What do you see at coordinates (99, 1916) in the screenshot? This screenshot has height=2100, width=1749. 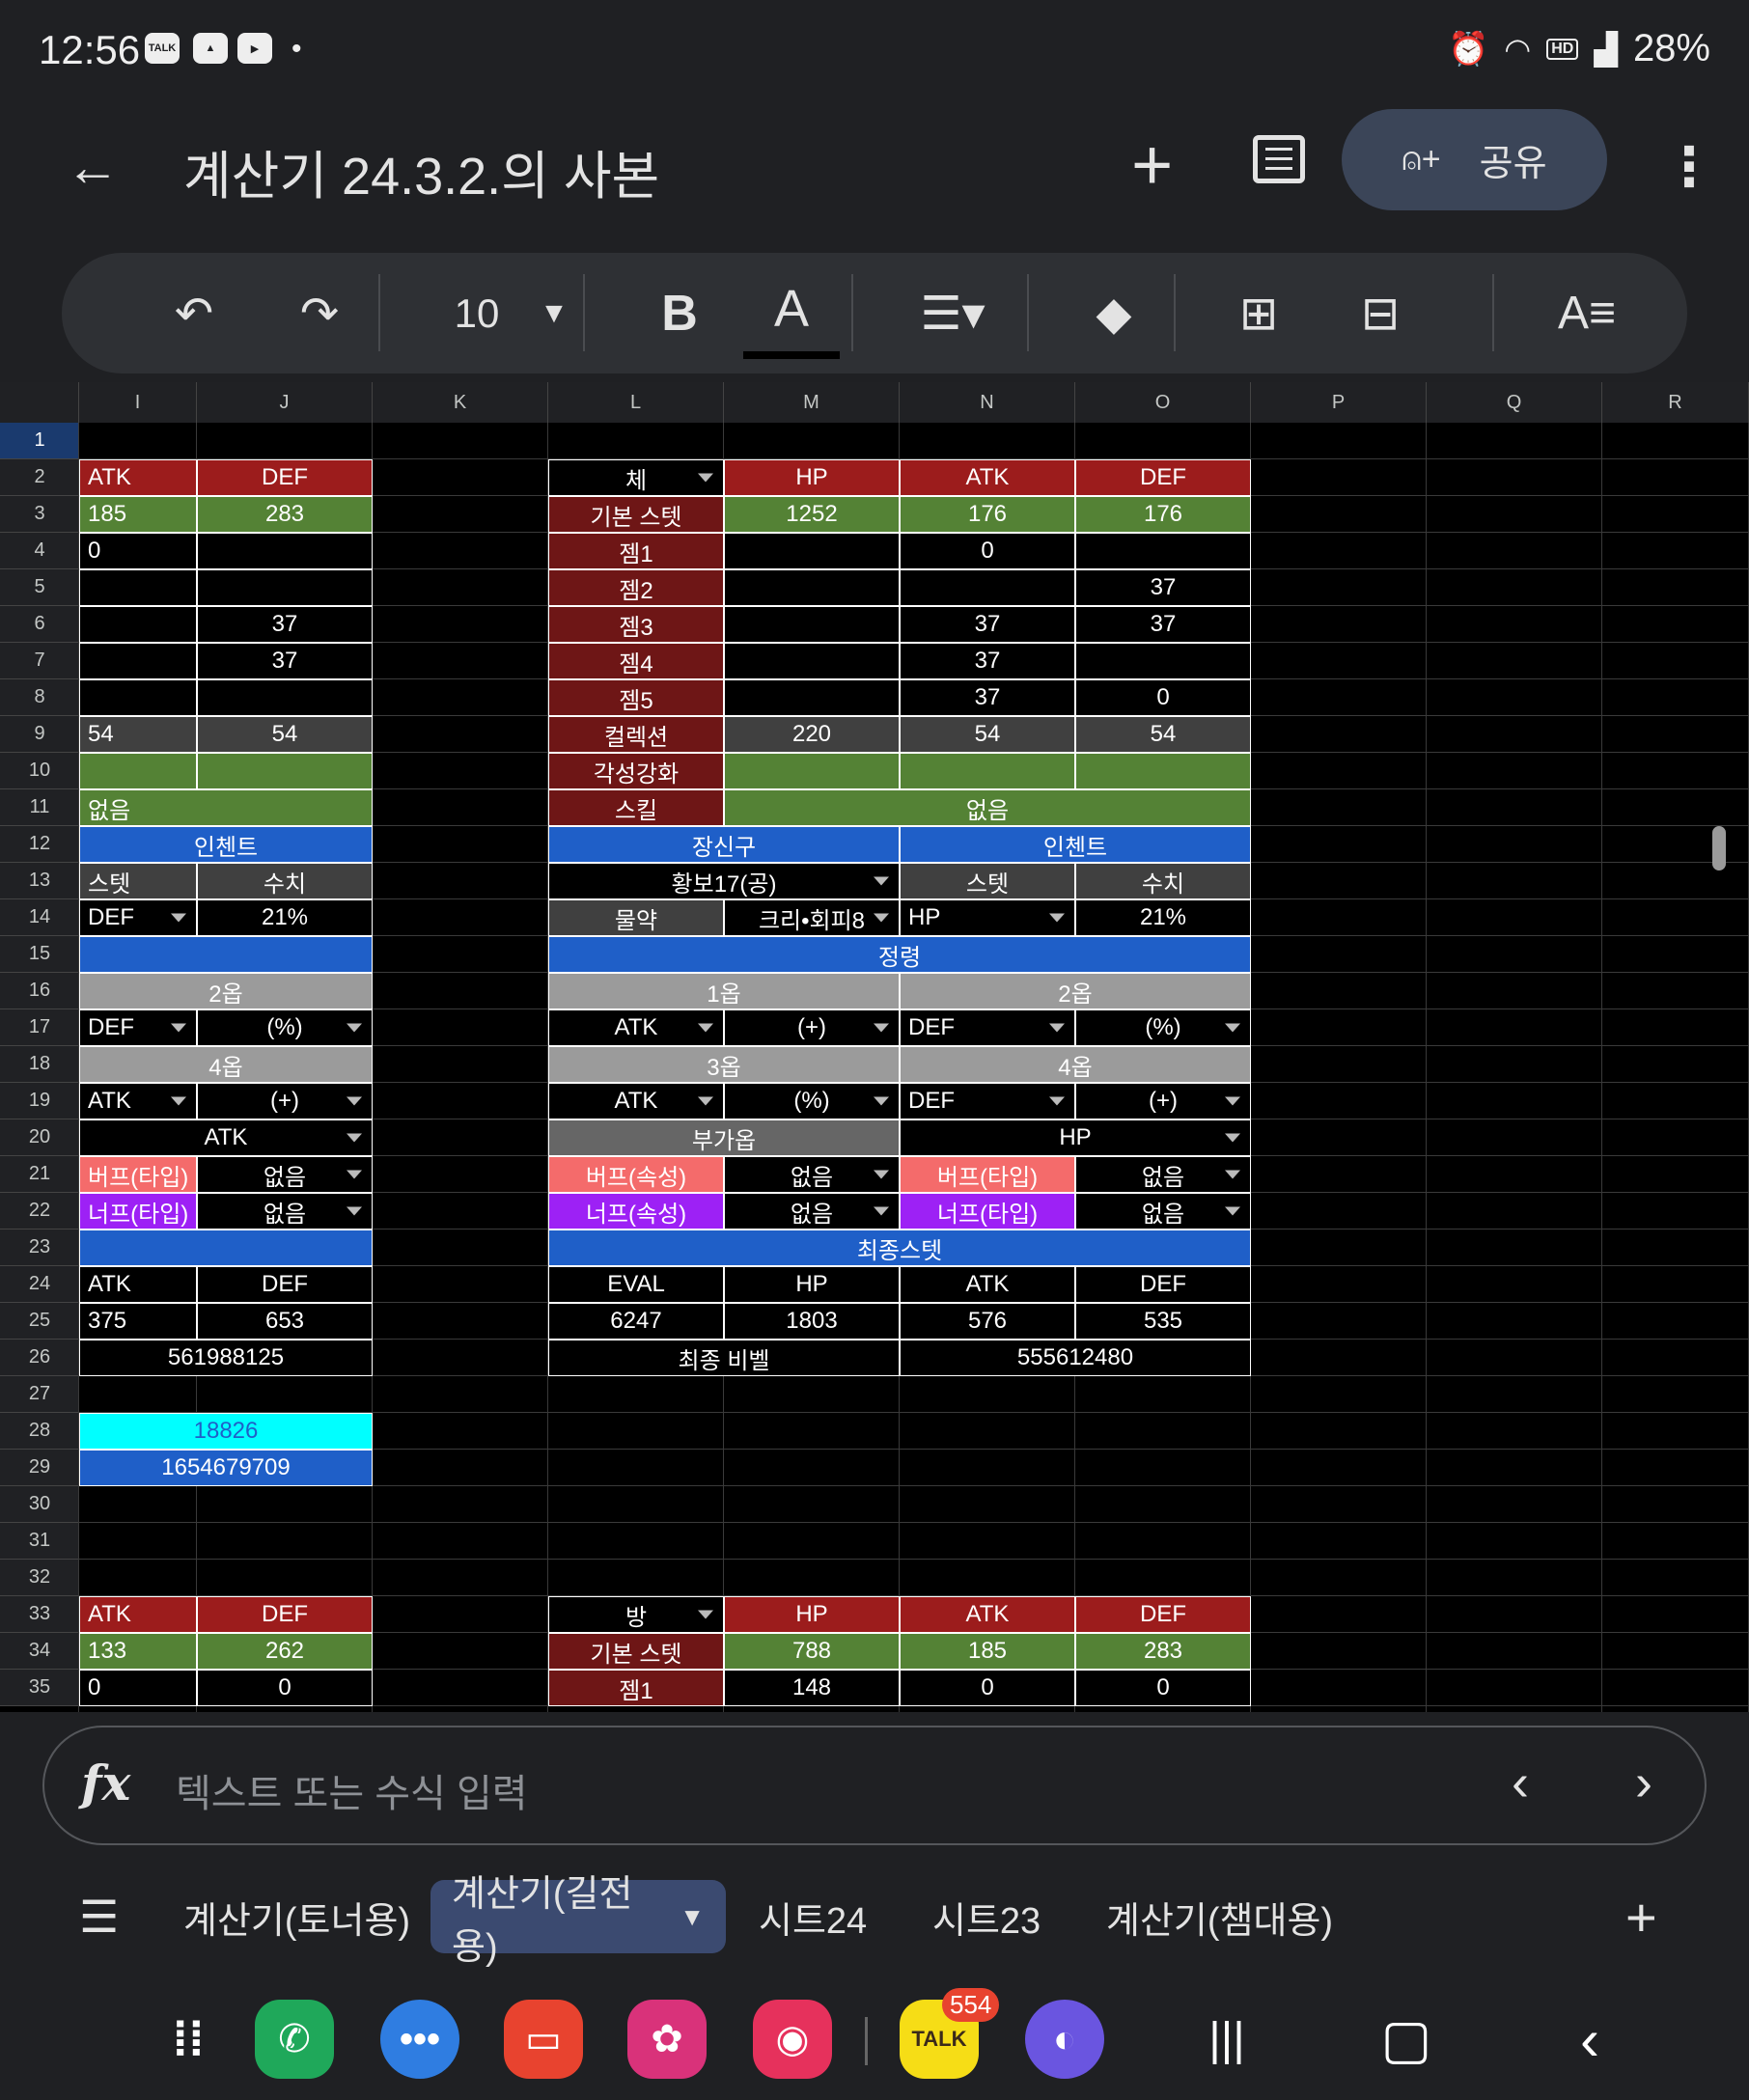 I see `sheets-menu-icon: ☰` at bounding box center [99, 1916].